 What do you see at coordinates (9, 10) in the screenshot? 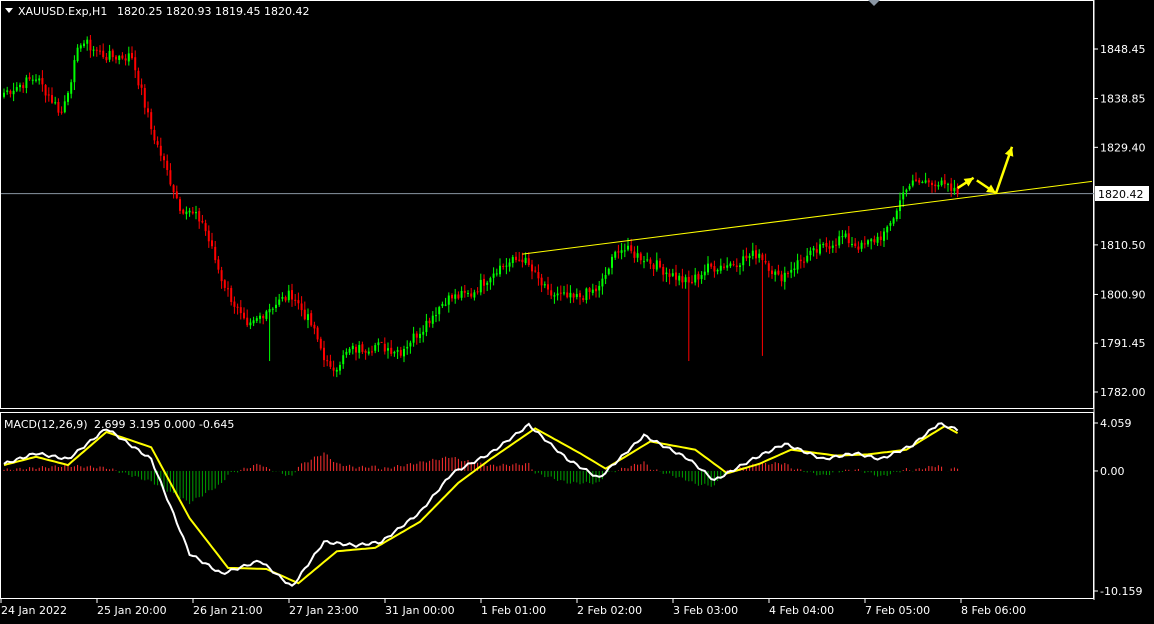
I see `chart-menu-triangle-icon` at bounding box center [9, 10].